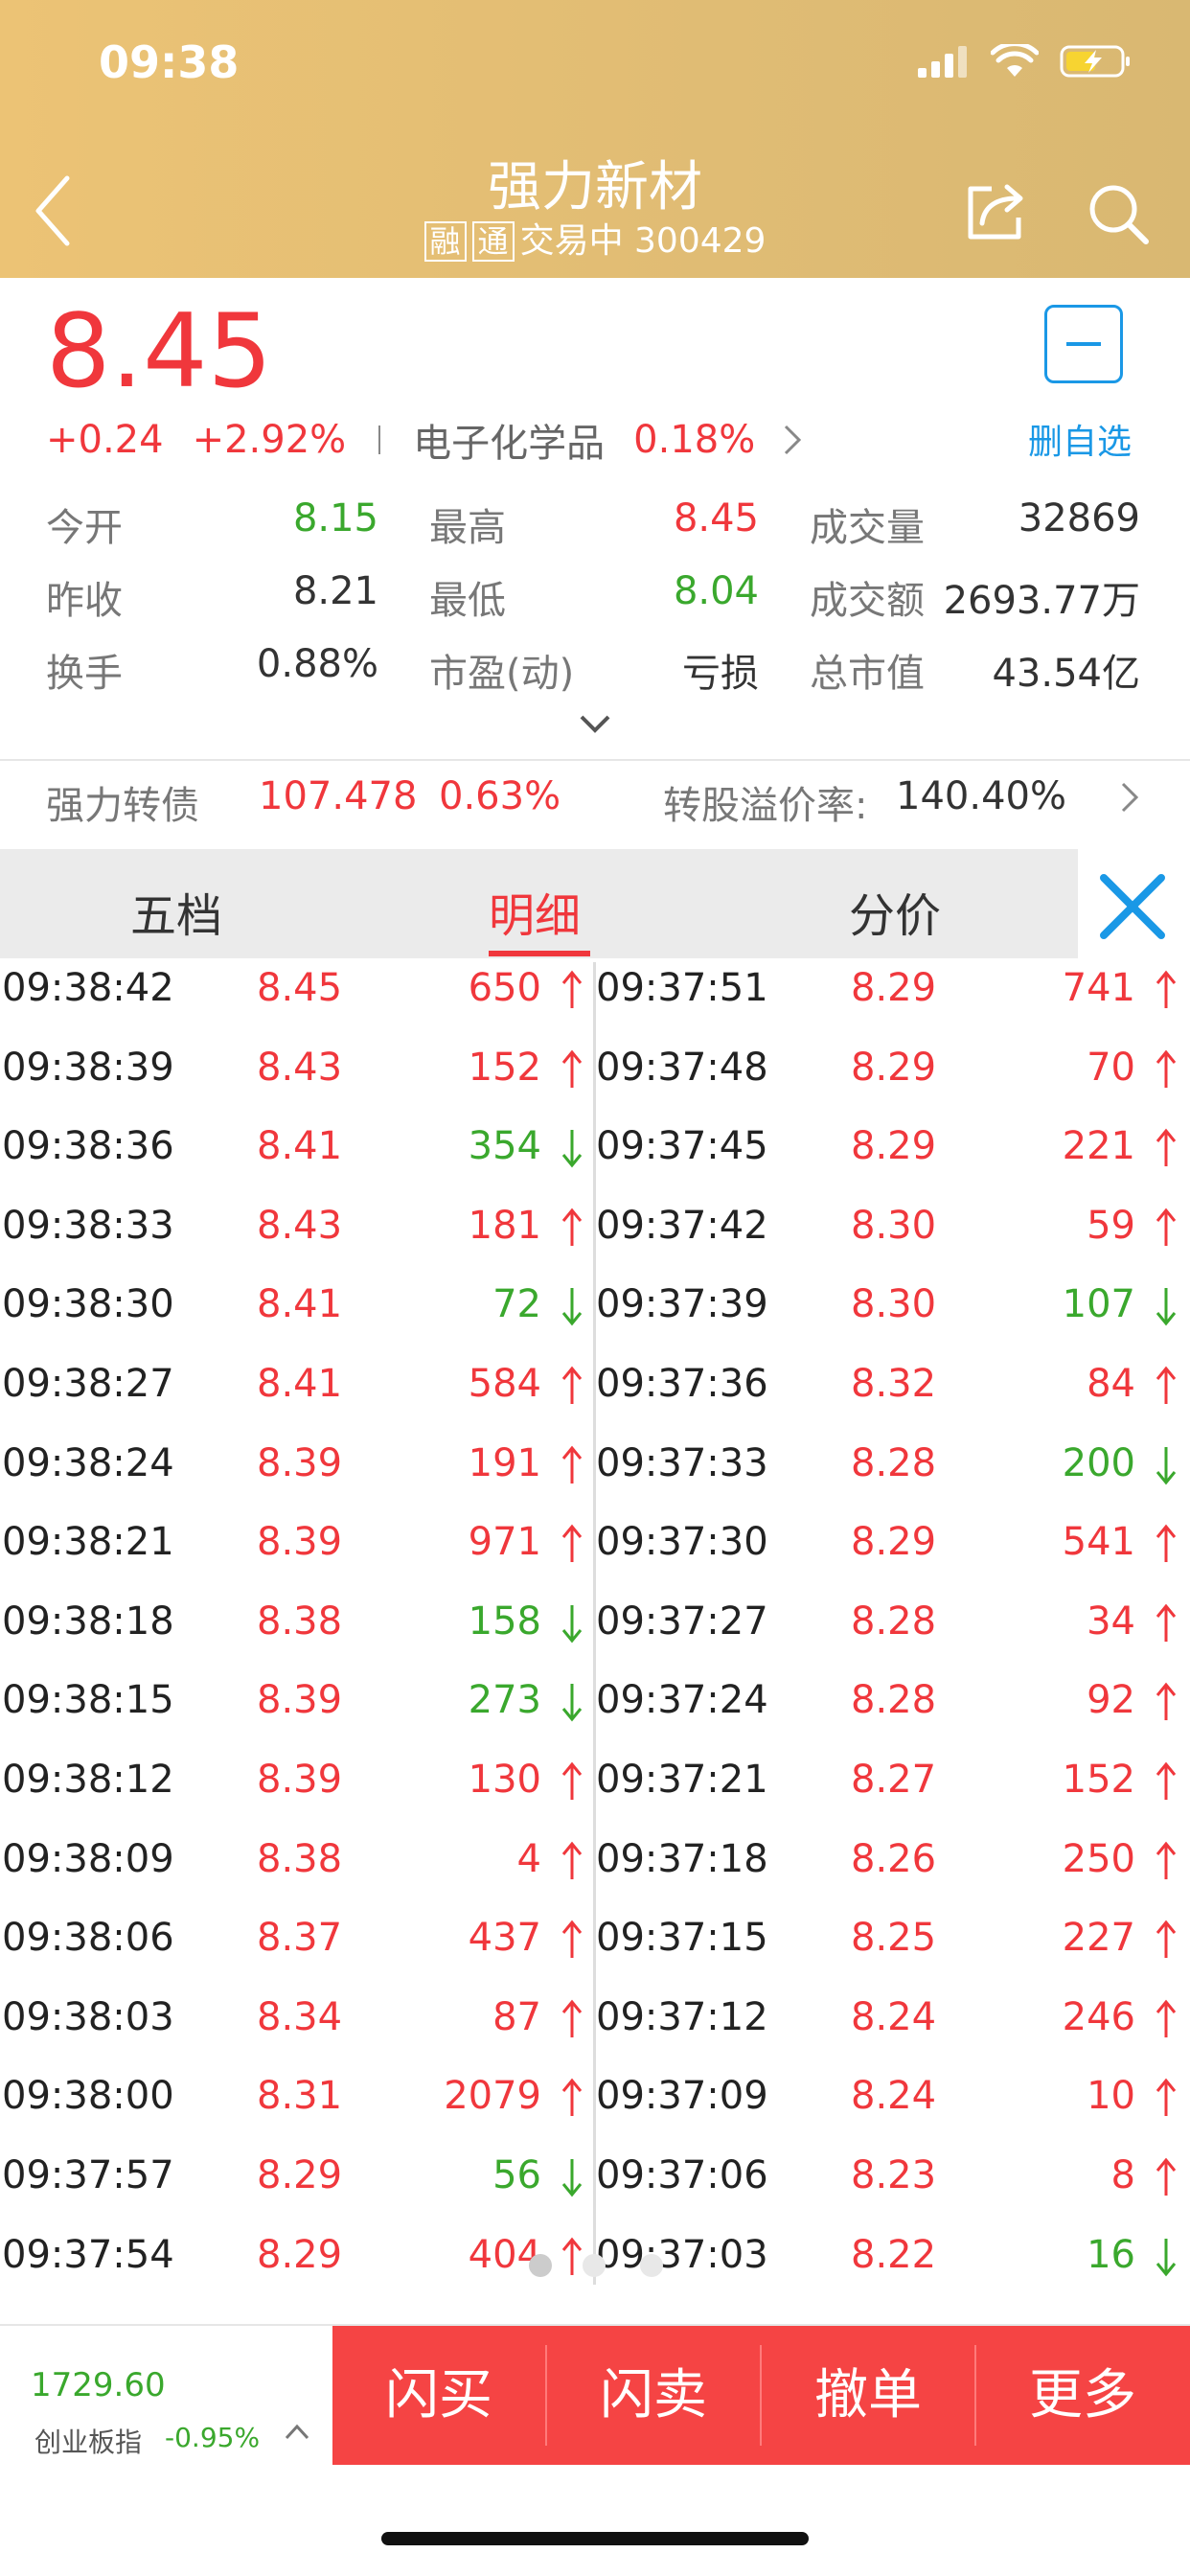 The height and width of the screenshot is (2576, 1190). Describe the element at coordinates (1015, 60) in the screenshot. I see `wifi-icon` at that location.